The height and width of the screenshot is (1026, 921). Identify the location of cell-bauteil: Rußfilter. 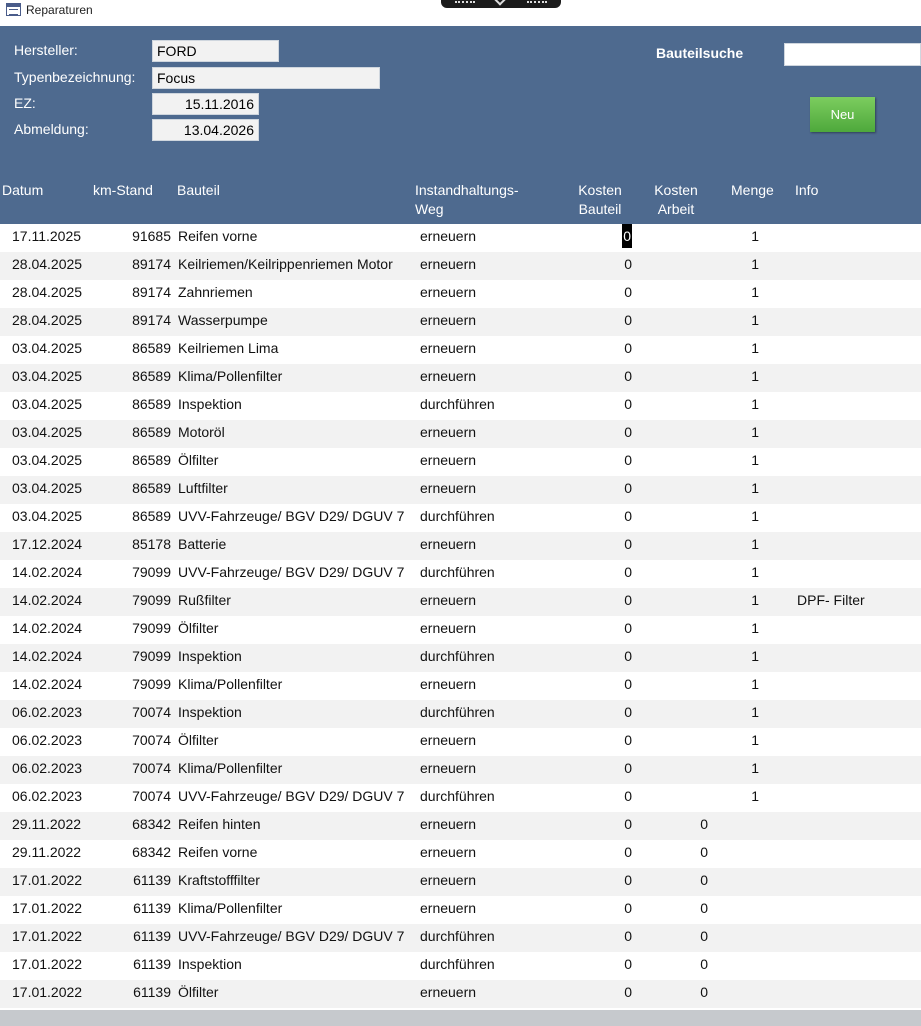
(292, 600).